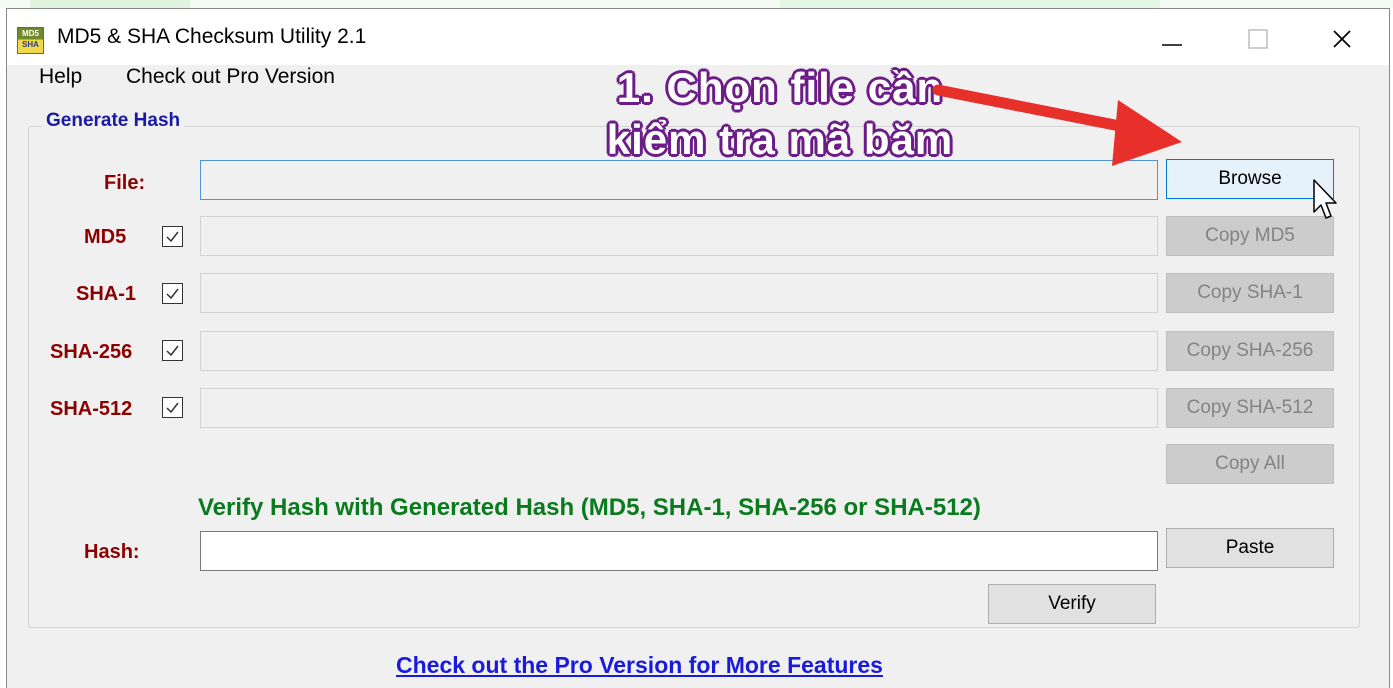 This screenshot has width=1393, height=688. Describe the element at coordinates (679, 236) in the screenshot. I see `md5-output-field` at that location.